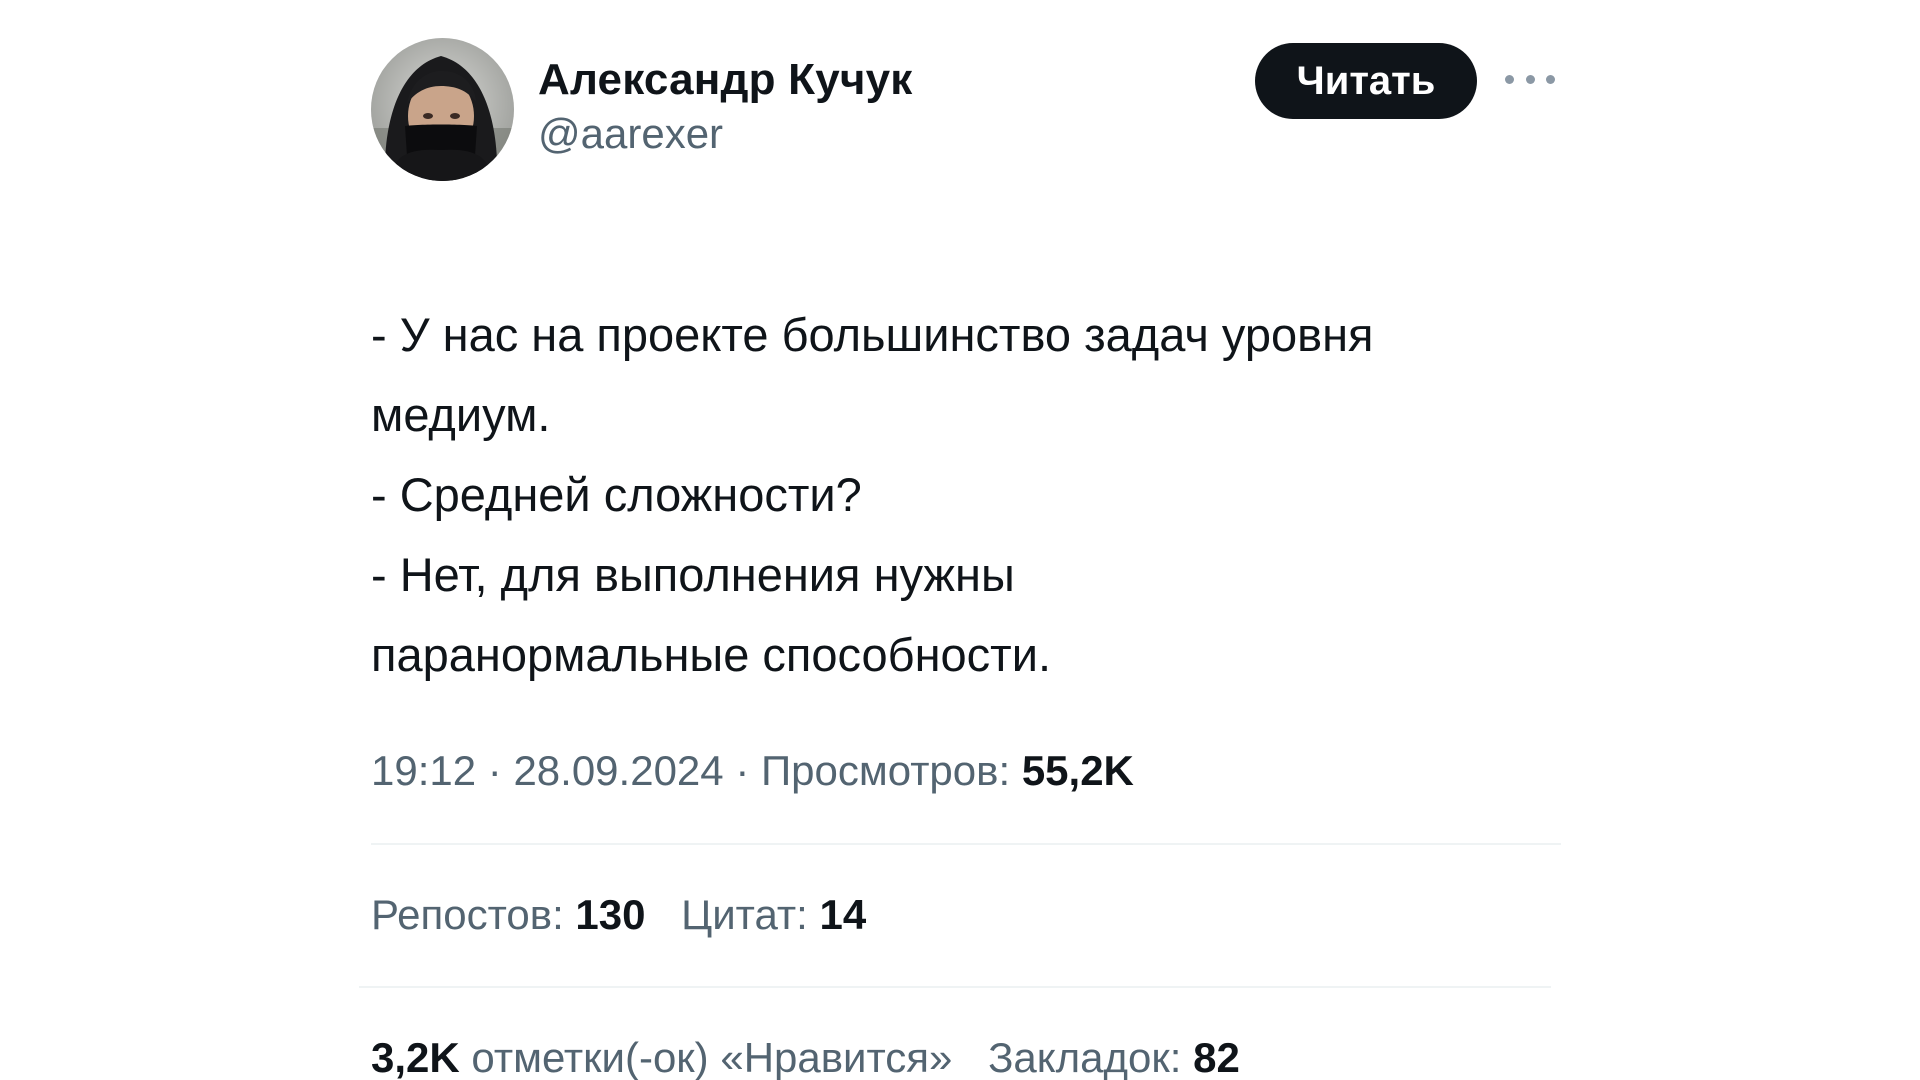 This screenshot has height=1080, width=1920. I want to click on stats-row-reposts: Репостов: 130 Цитат: 14, so click(966, 915).